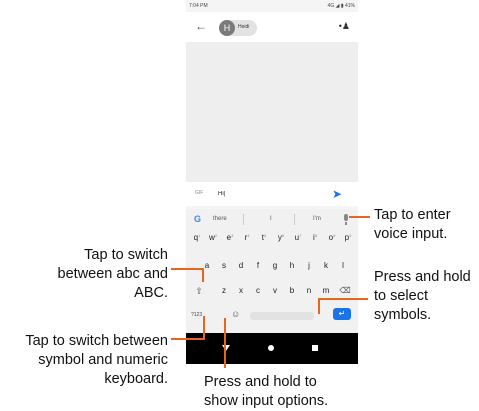  I want to click on suggestion-bar: G there I I'm, so click(272, 219).